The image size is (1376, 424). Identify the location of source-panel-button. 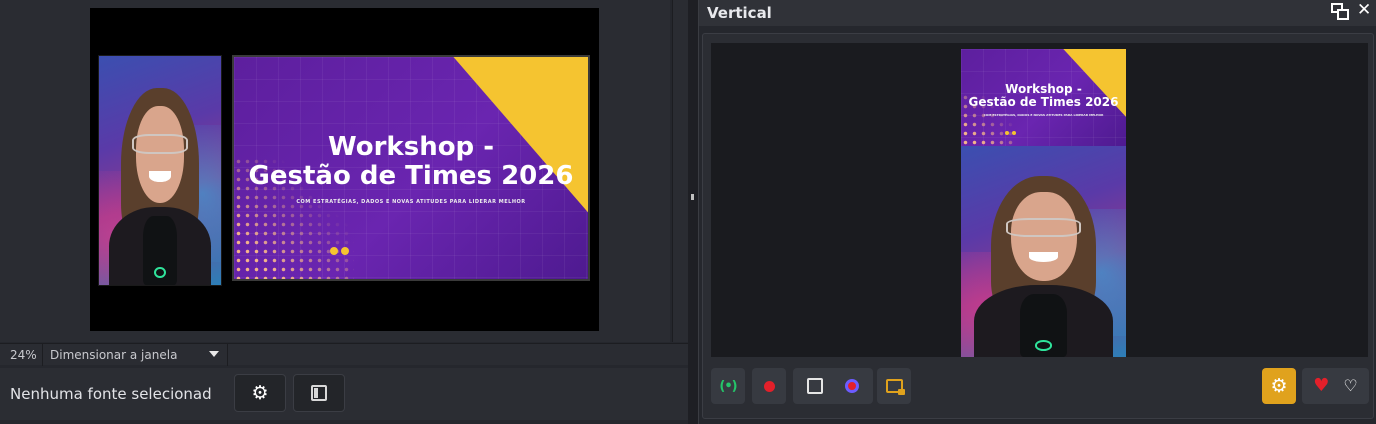
(319, 393).